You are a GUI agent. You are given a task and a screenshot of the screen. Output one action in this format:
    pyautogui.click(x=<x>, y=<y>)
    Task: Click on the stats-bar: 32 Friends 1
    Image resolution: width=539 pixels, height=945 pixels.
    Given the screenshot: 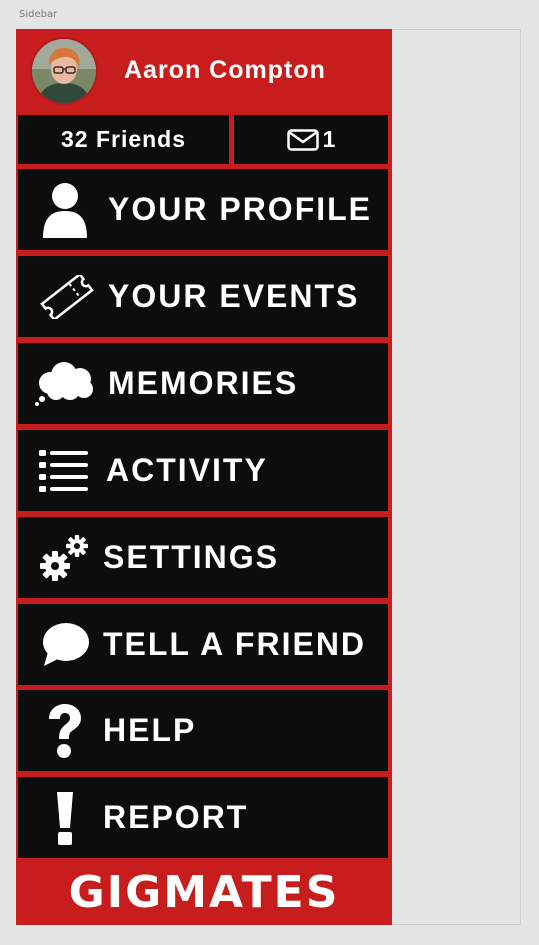 What is the action you would take?
    pyautogui.click(x=202, y=139)
    